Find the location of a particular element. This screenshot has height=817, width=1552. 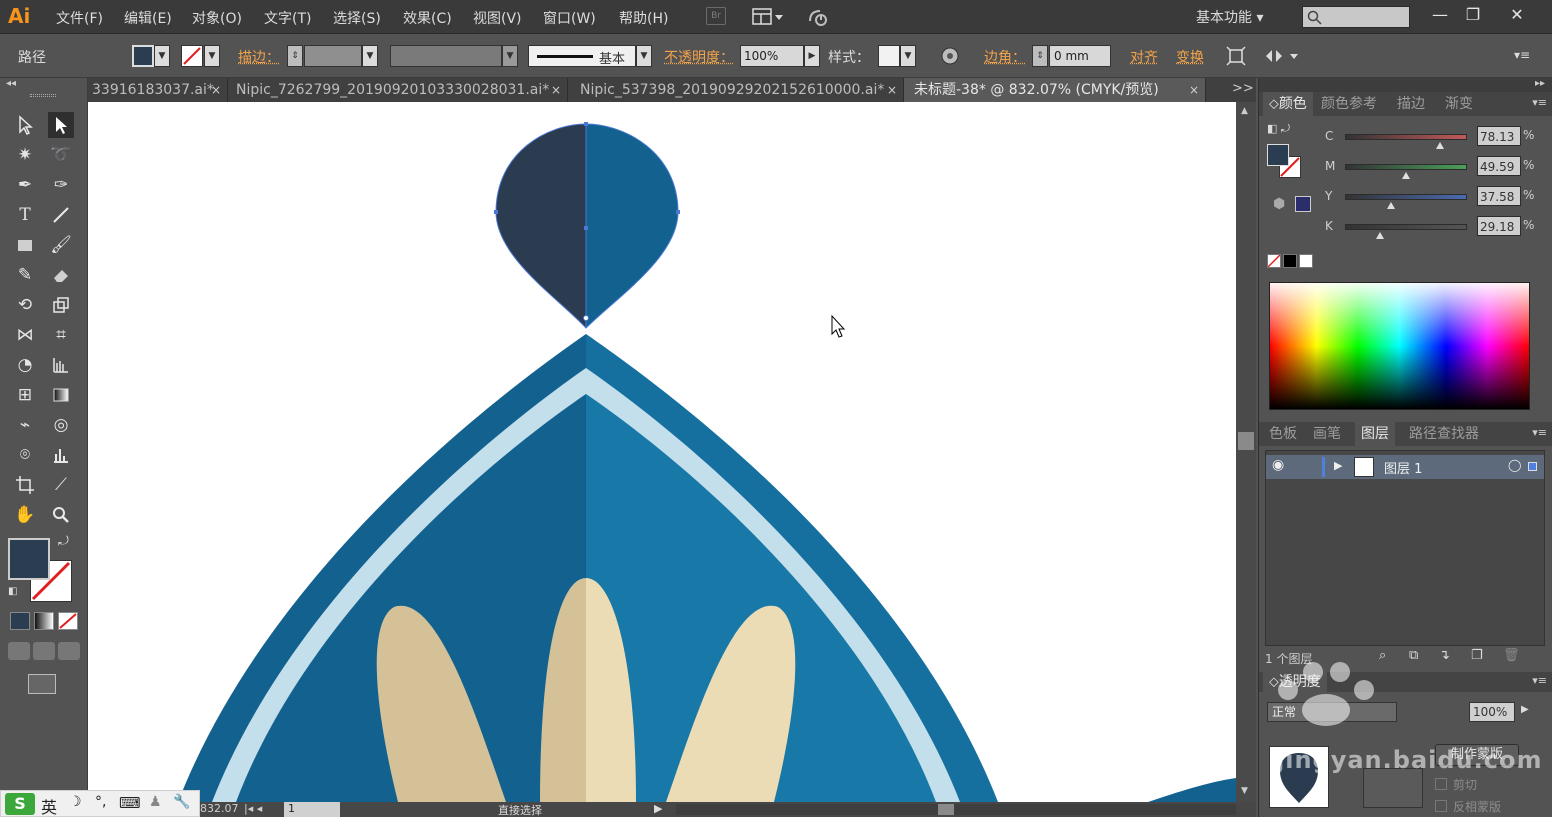

zoom-tool-icon is located at coordinates (61, 515).